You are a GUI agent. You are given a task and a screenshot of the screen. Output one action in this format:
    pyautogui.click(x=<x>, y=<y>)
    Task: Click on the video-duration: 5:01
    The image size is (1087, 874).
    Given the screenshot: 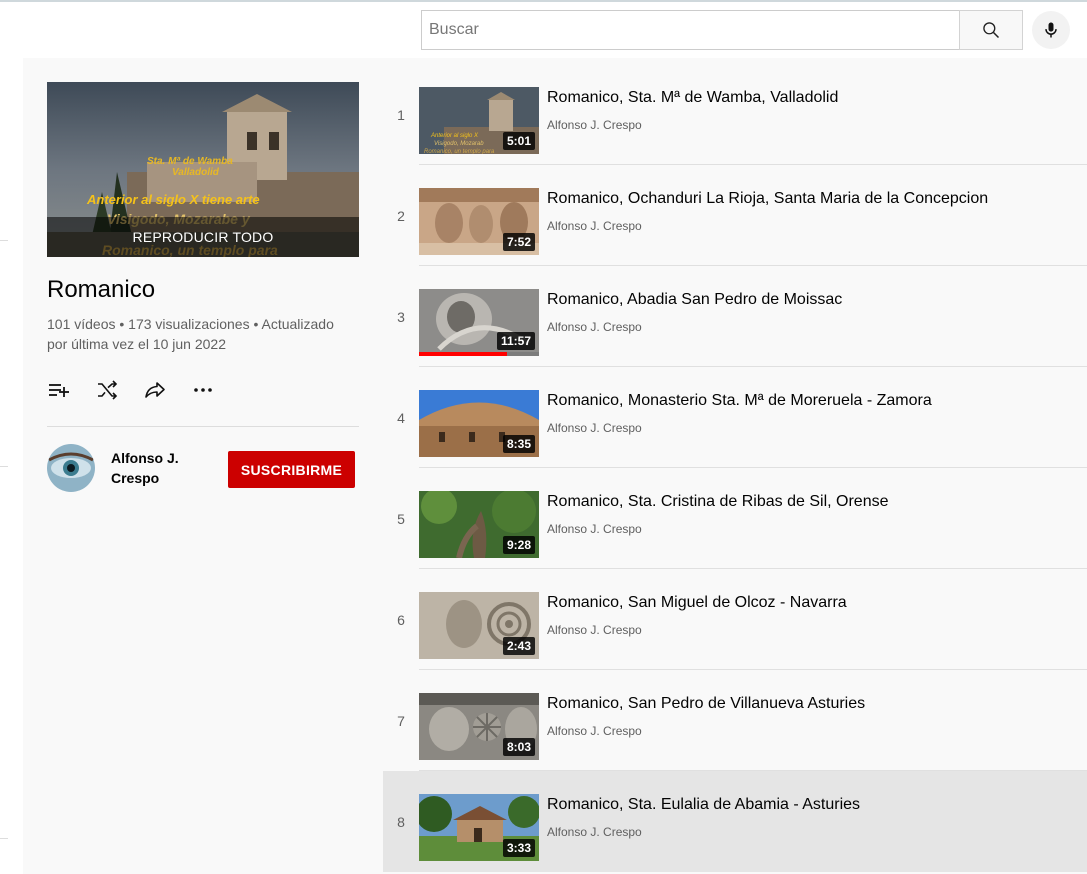 What is the action you would take?
    pyautogui.click(x=518, y=141)
    